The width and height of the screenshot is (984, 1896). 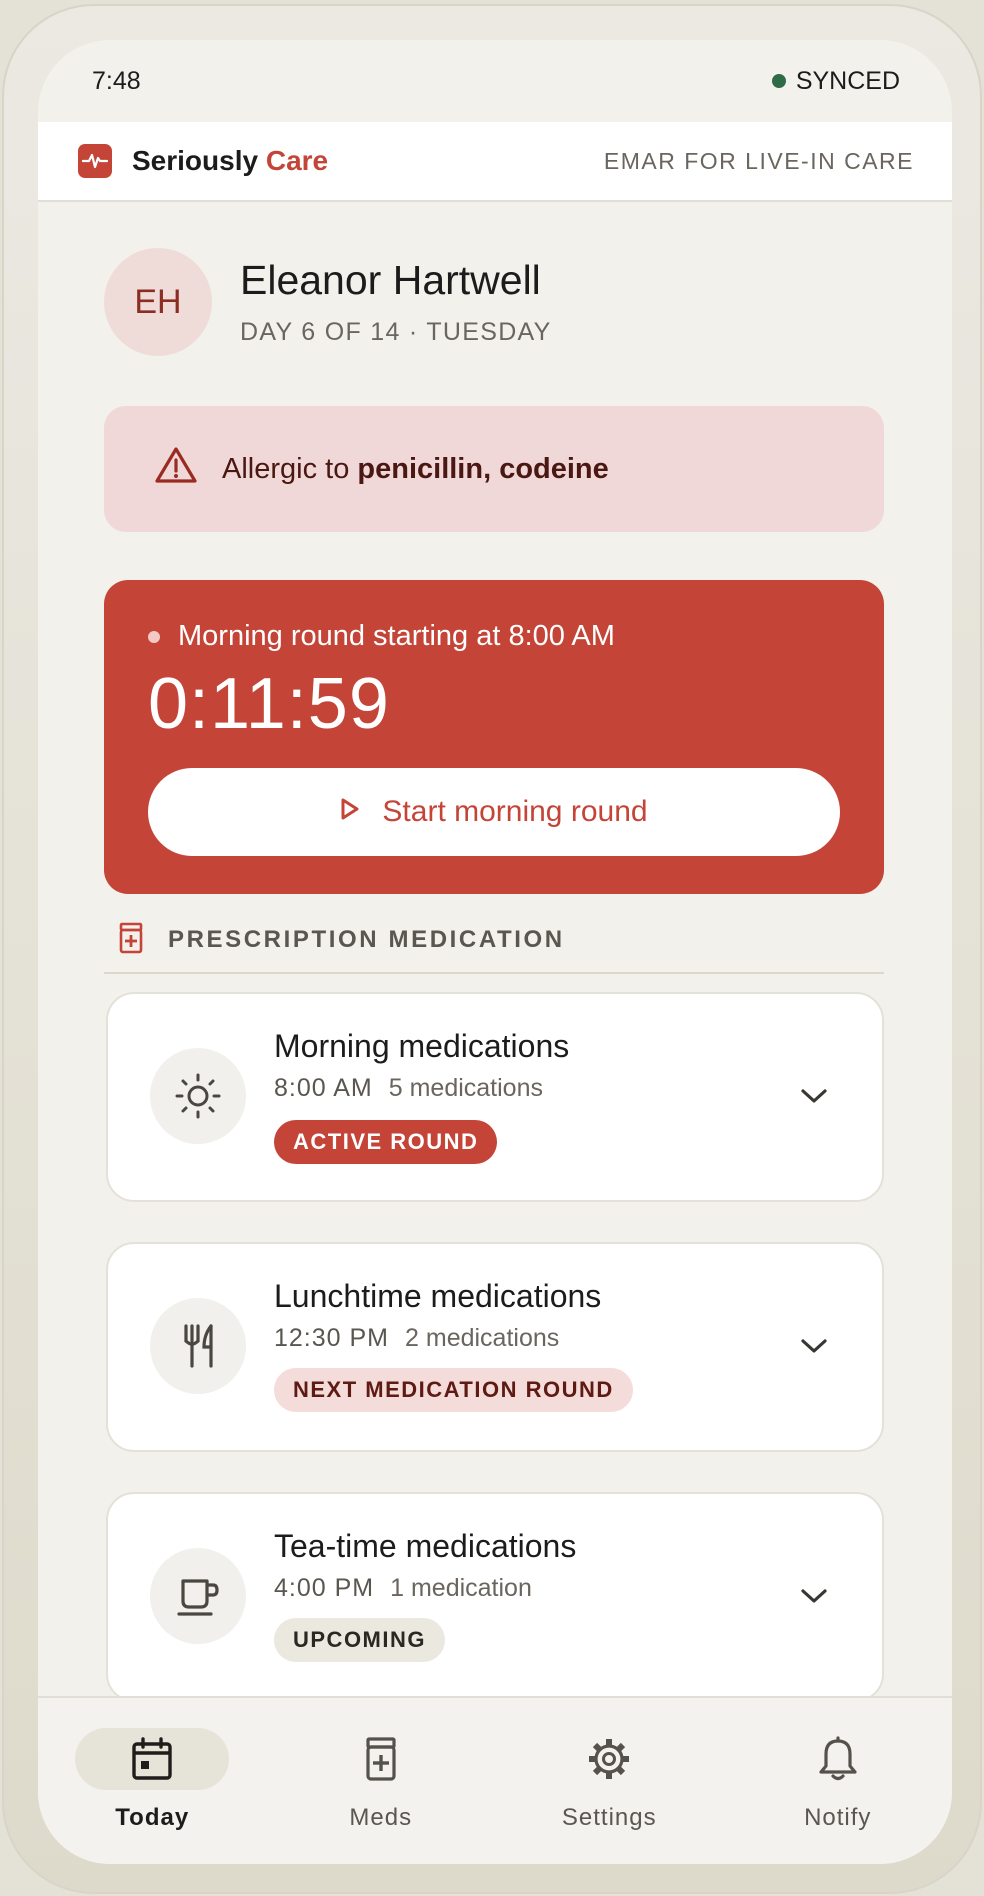 What do you see at coordinates (198, 1096) in the screenshot?
I see `sun-icon` at bounding box center [198, 1096].